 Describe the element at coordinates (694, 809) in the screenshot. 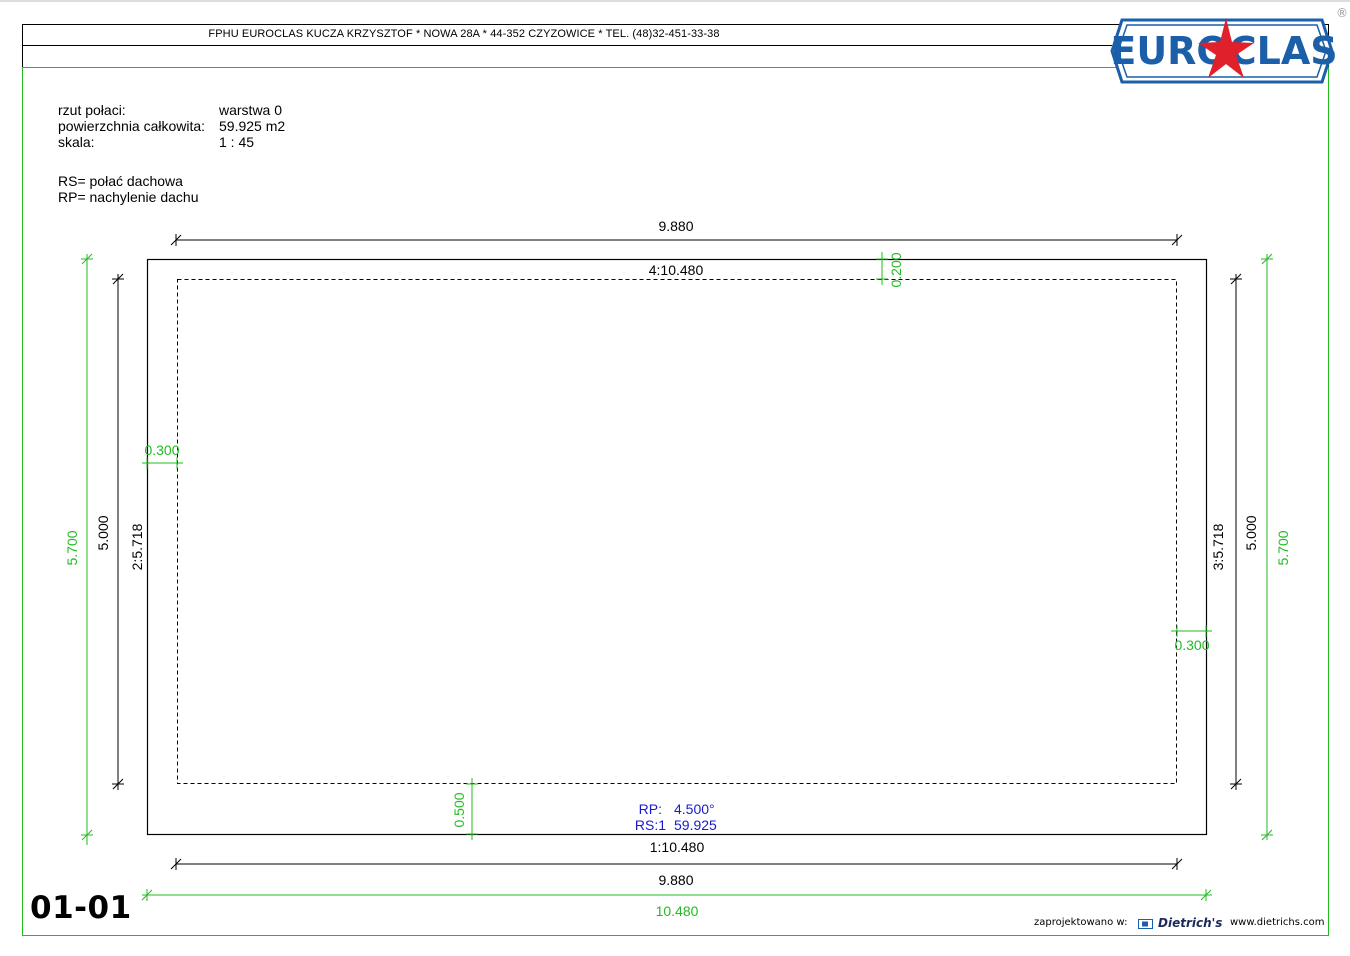

I see `rp-value: 4.500°` at that location.